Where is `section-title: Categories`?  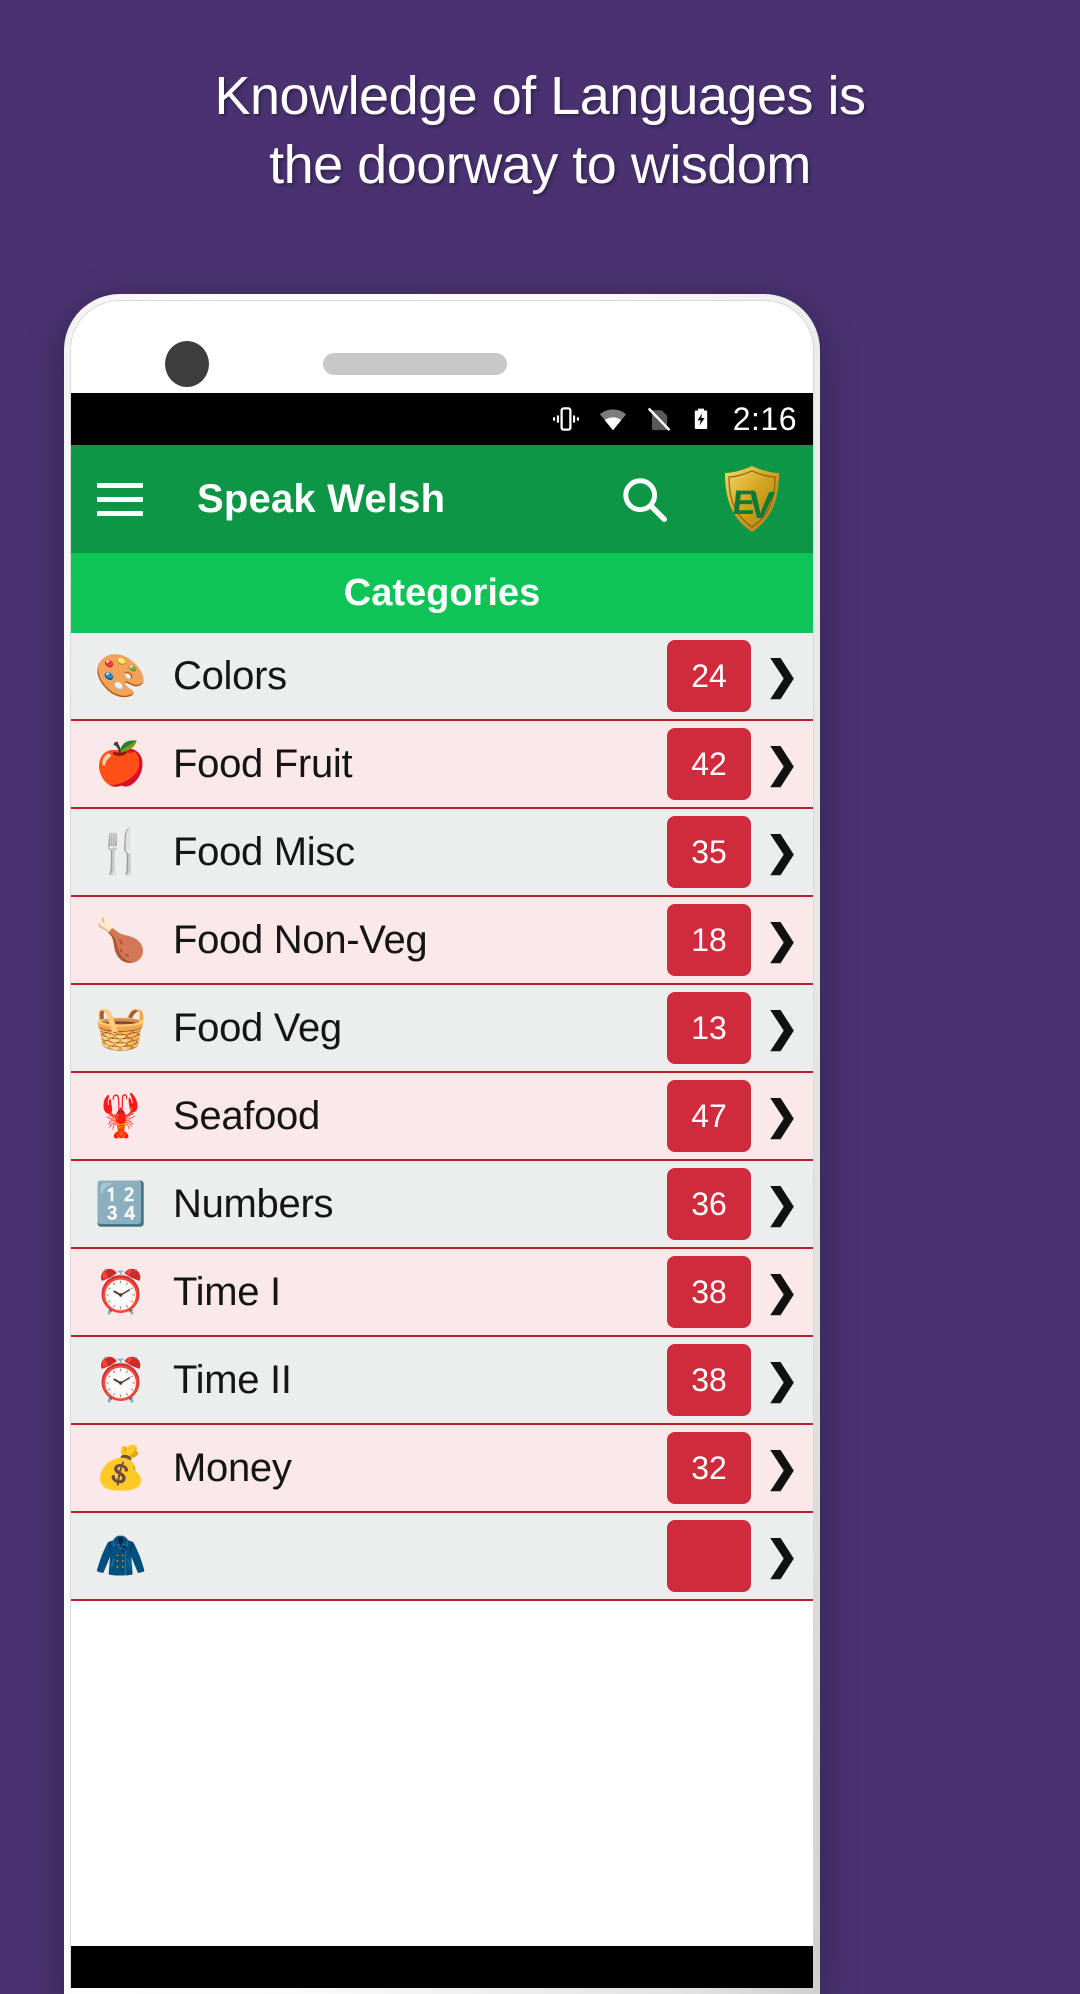
section-title: Categories is located at coordinates (442, 593).